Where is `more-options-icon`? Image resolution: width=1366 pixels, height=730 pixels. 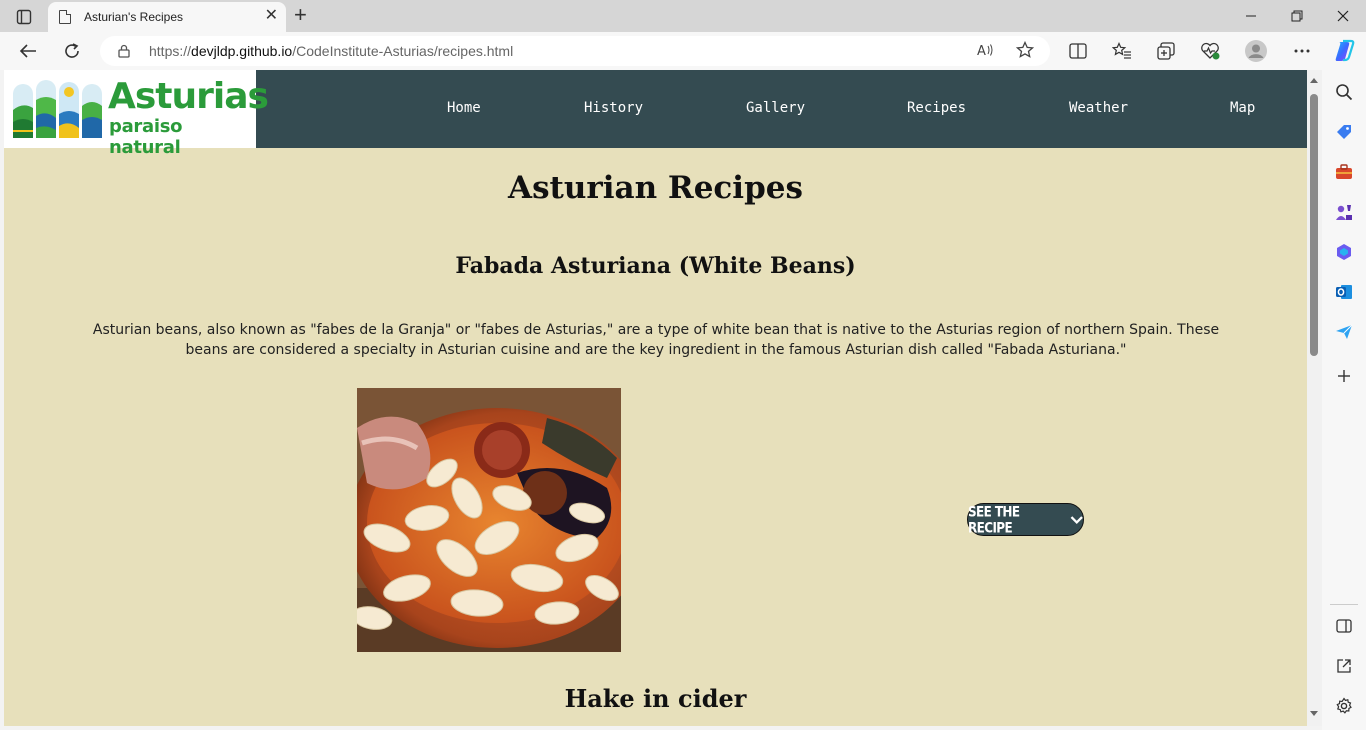 more-options-icon is located at coordinates (1302, 51).